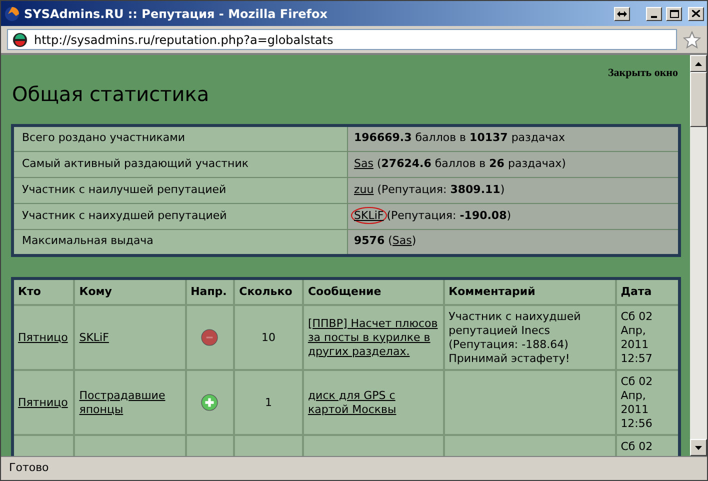 The width and height of the screenshot is (708, 481). Describe the element at coordinates (342, 39) in the screenshot. I see `address-field: http://sysadmins.ru/reputation.php?a=globalstats` at that location.